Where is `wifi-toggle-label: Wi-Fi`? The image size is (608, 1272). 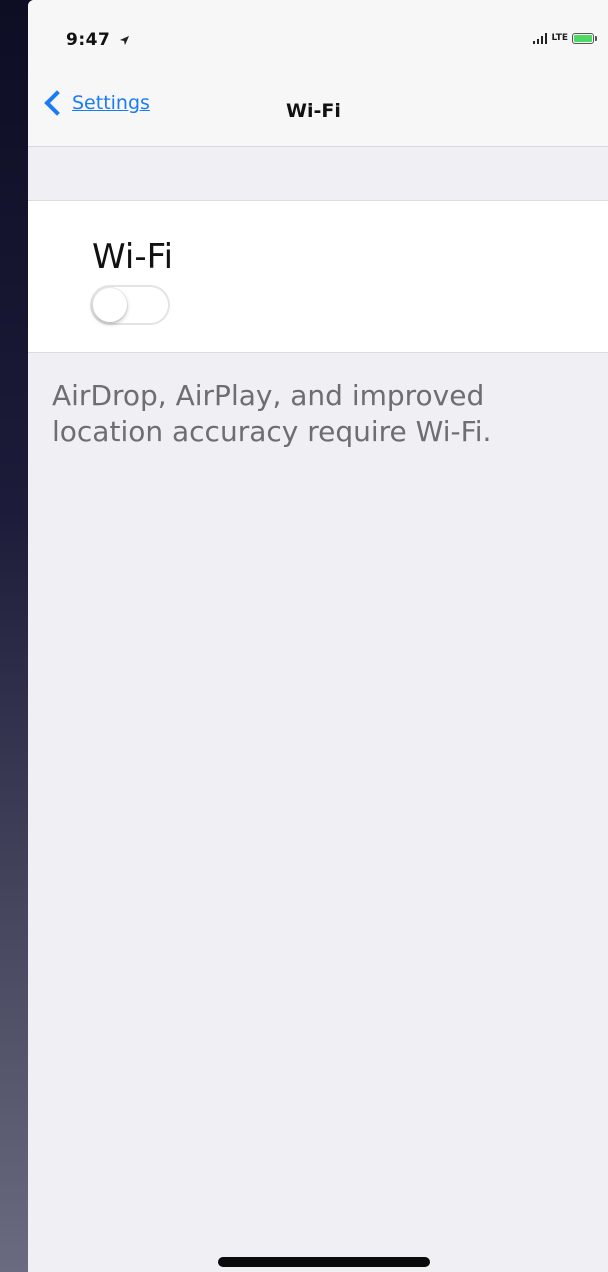 wifi-toggle-label: Wi-Fi is located at coordinates (133, 257).